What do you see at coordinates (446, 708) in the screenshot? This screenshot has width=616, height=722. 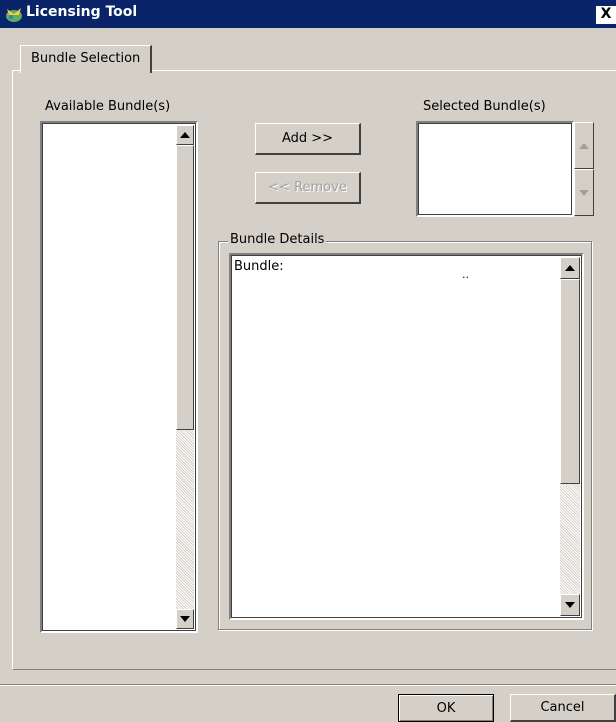 I see `ok-button: OK` at bounding box center [446, 708].